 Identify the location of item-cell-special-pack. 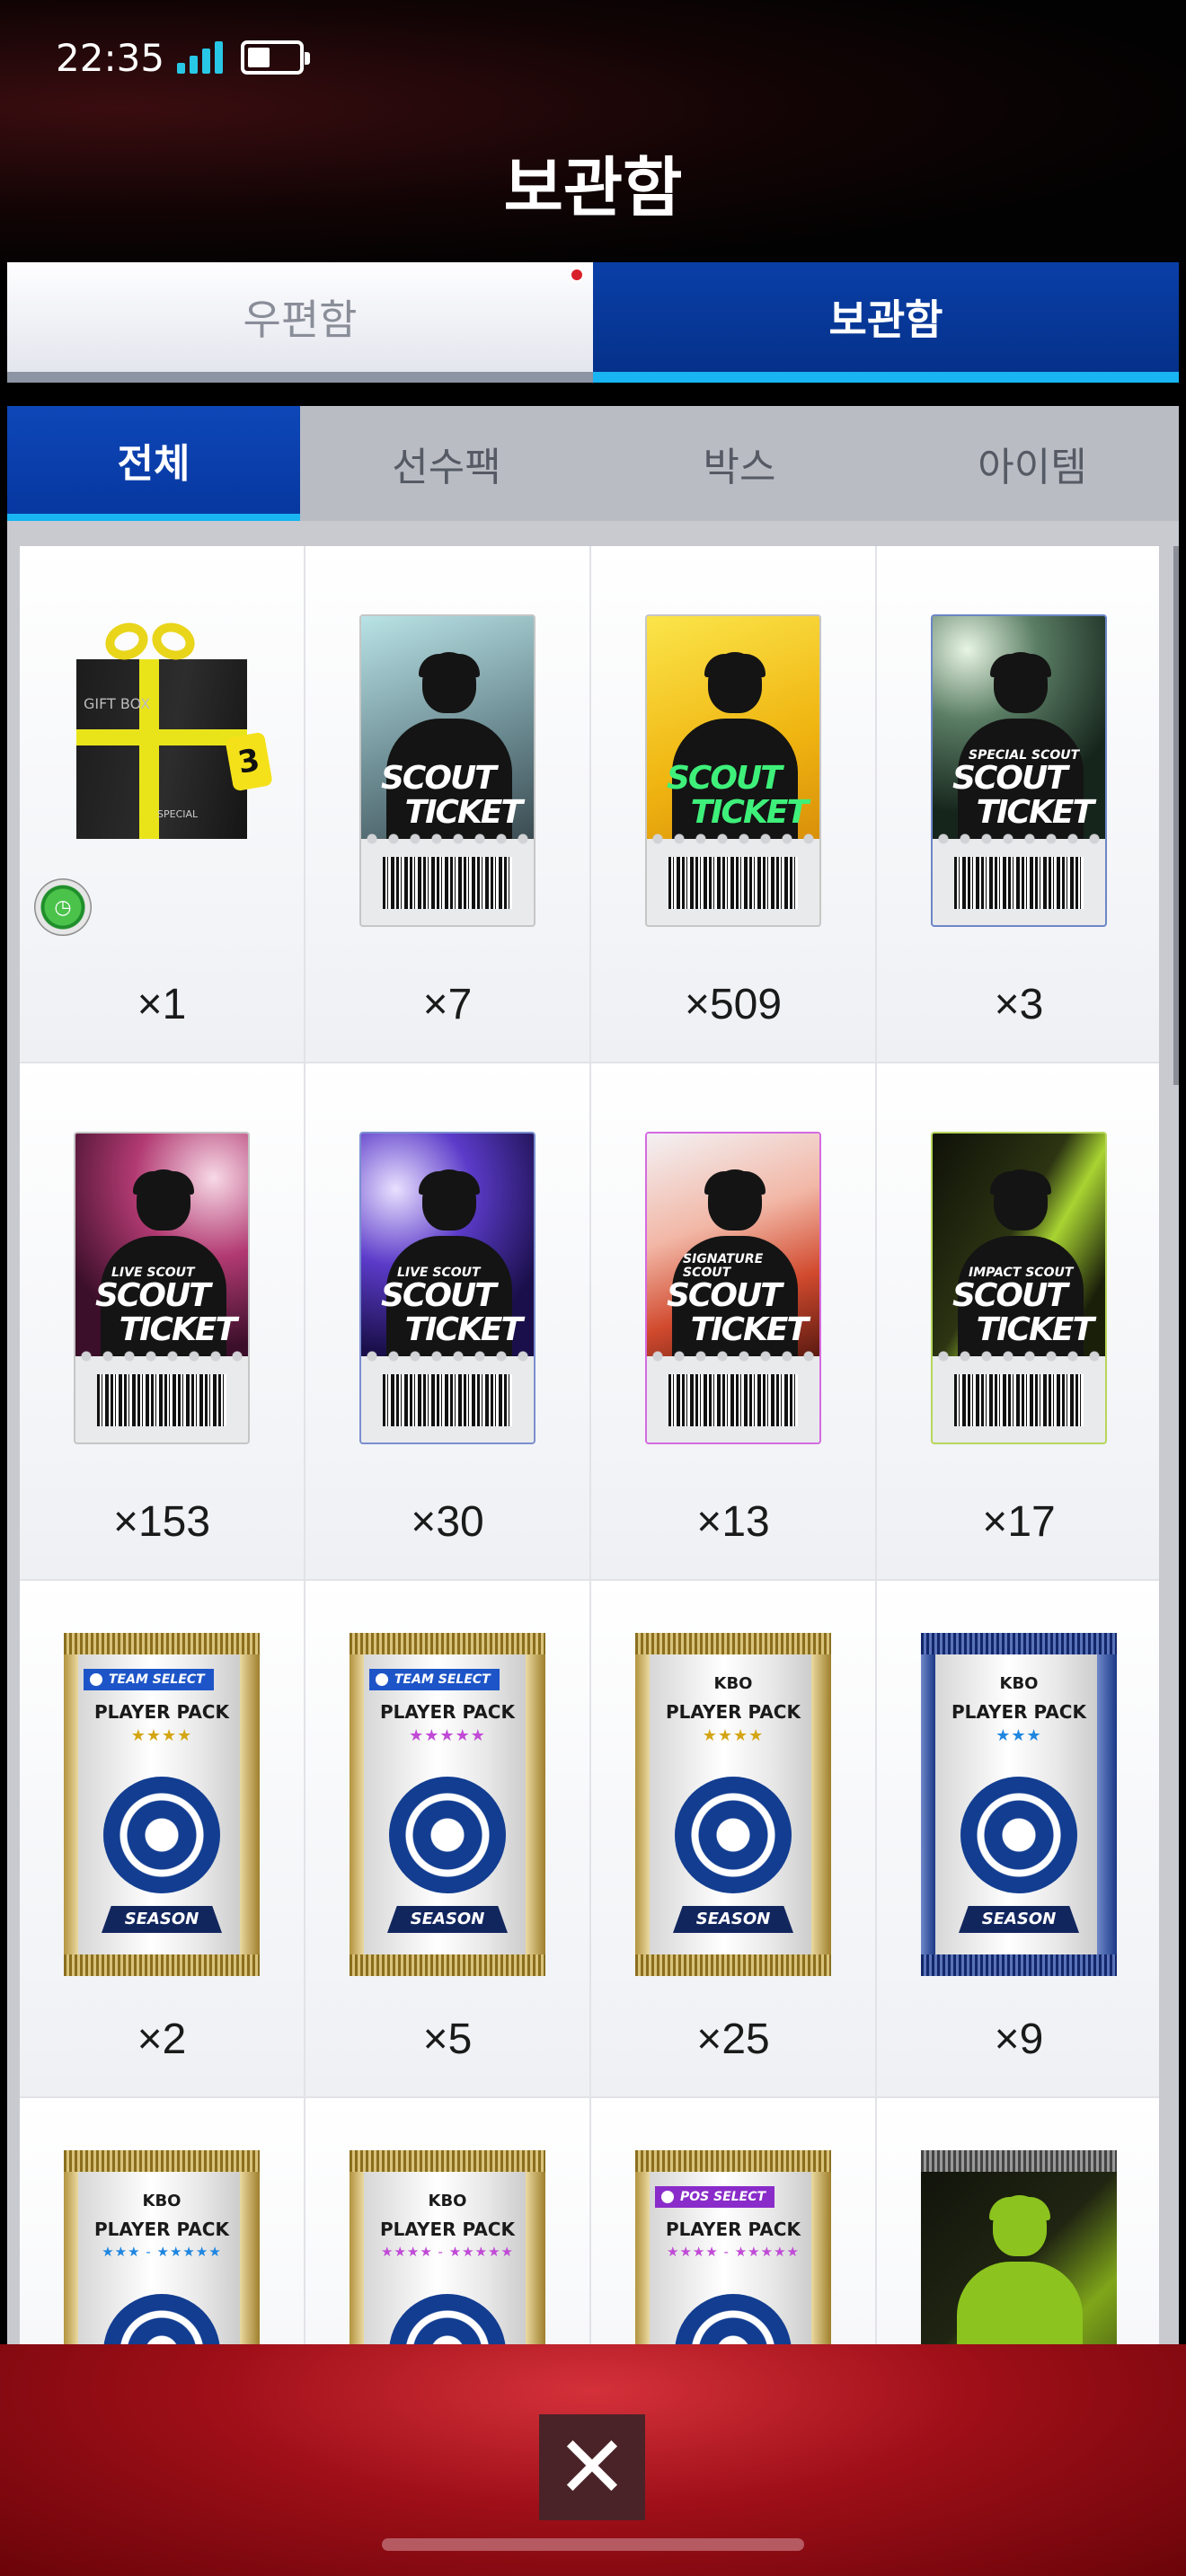
(1018, 2222).